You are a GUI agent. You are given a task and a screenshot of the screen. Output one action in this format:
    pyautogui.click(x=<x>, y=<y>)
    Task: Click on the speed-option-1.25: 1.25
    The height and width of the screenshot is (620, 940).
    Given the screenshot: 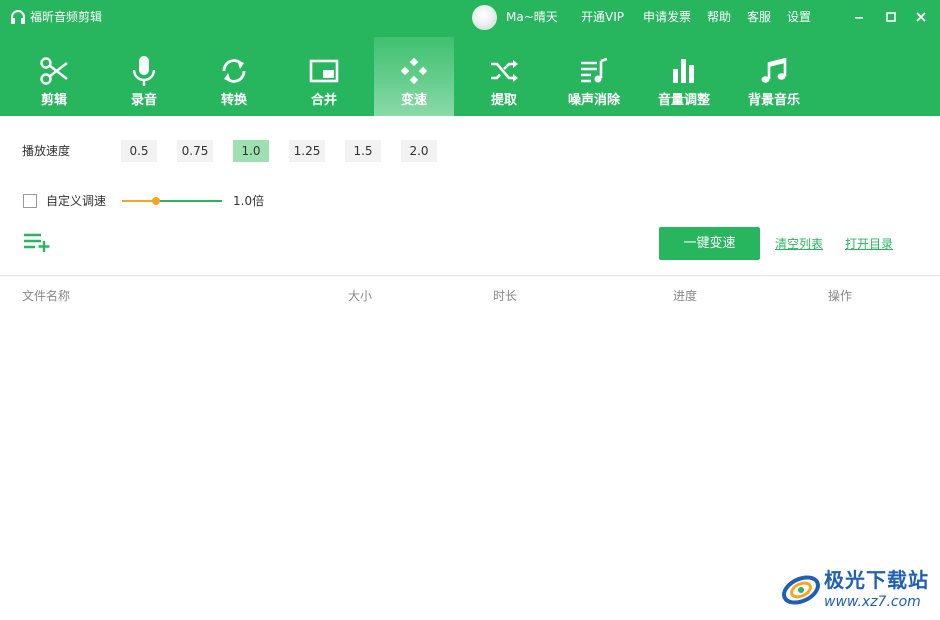 What is the action you would take?
    pyautogui.click(x=307, y=151)
    